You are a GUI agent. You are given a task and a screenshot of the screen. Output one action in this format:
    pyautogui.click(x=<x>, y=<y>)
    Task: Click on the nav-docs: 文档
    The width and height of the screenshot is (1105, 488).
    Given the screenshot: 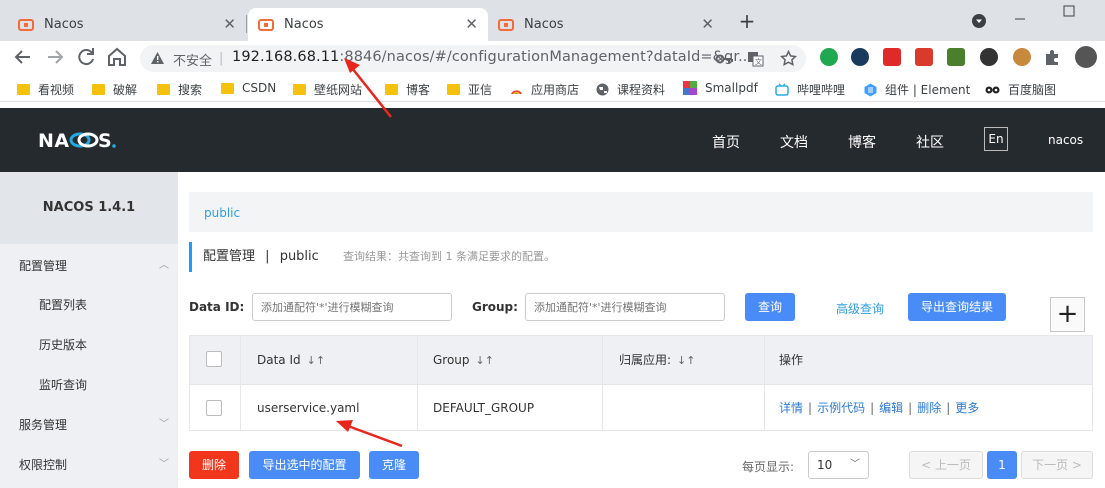 What is the action you would take?
    pyautogui.click(x=794, y=142)
    